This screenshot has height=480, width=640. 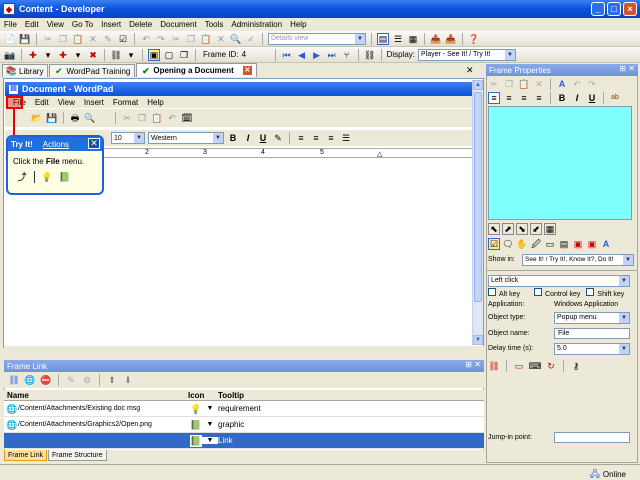 I want to click on action-key-icon: ⚷, so click(x=576, y=366).